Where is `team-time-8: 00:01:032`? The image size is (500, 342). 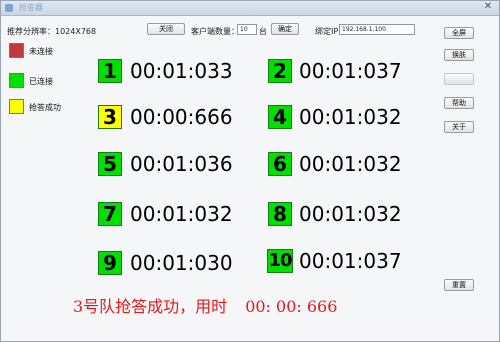 team-time-8: 00:01:032 is located at coordinates (350, 214).